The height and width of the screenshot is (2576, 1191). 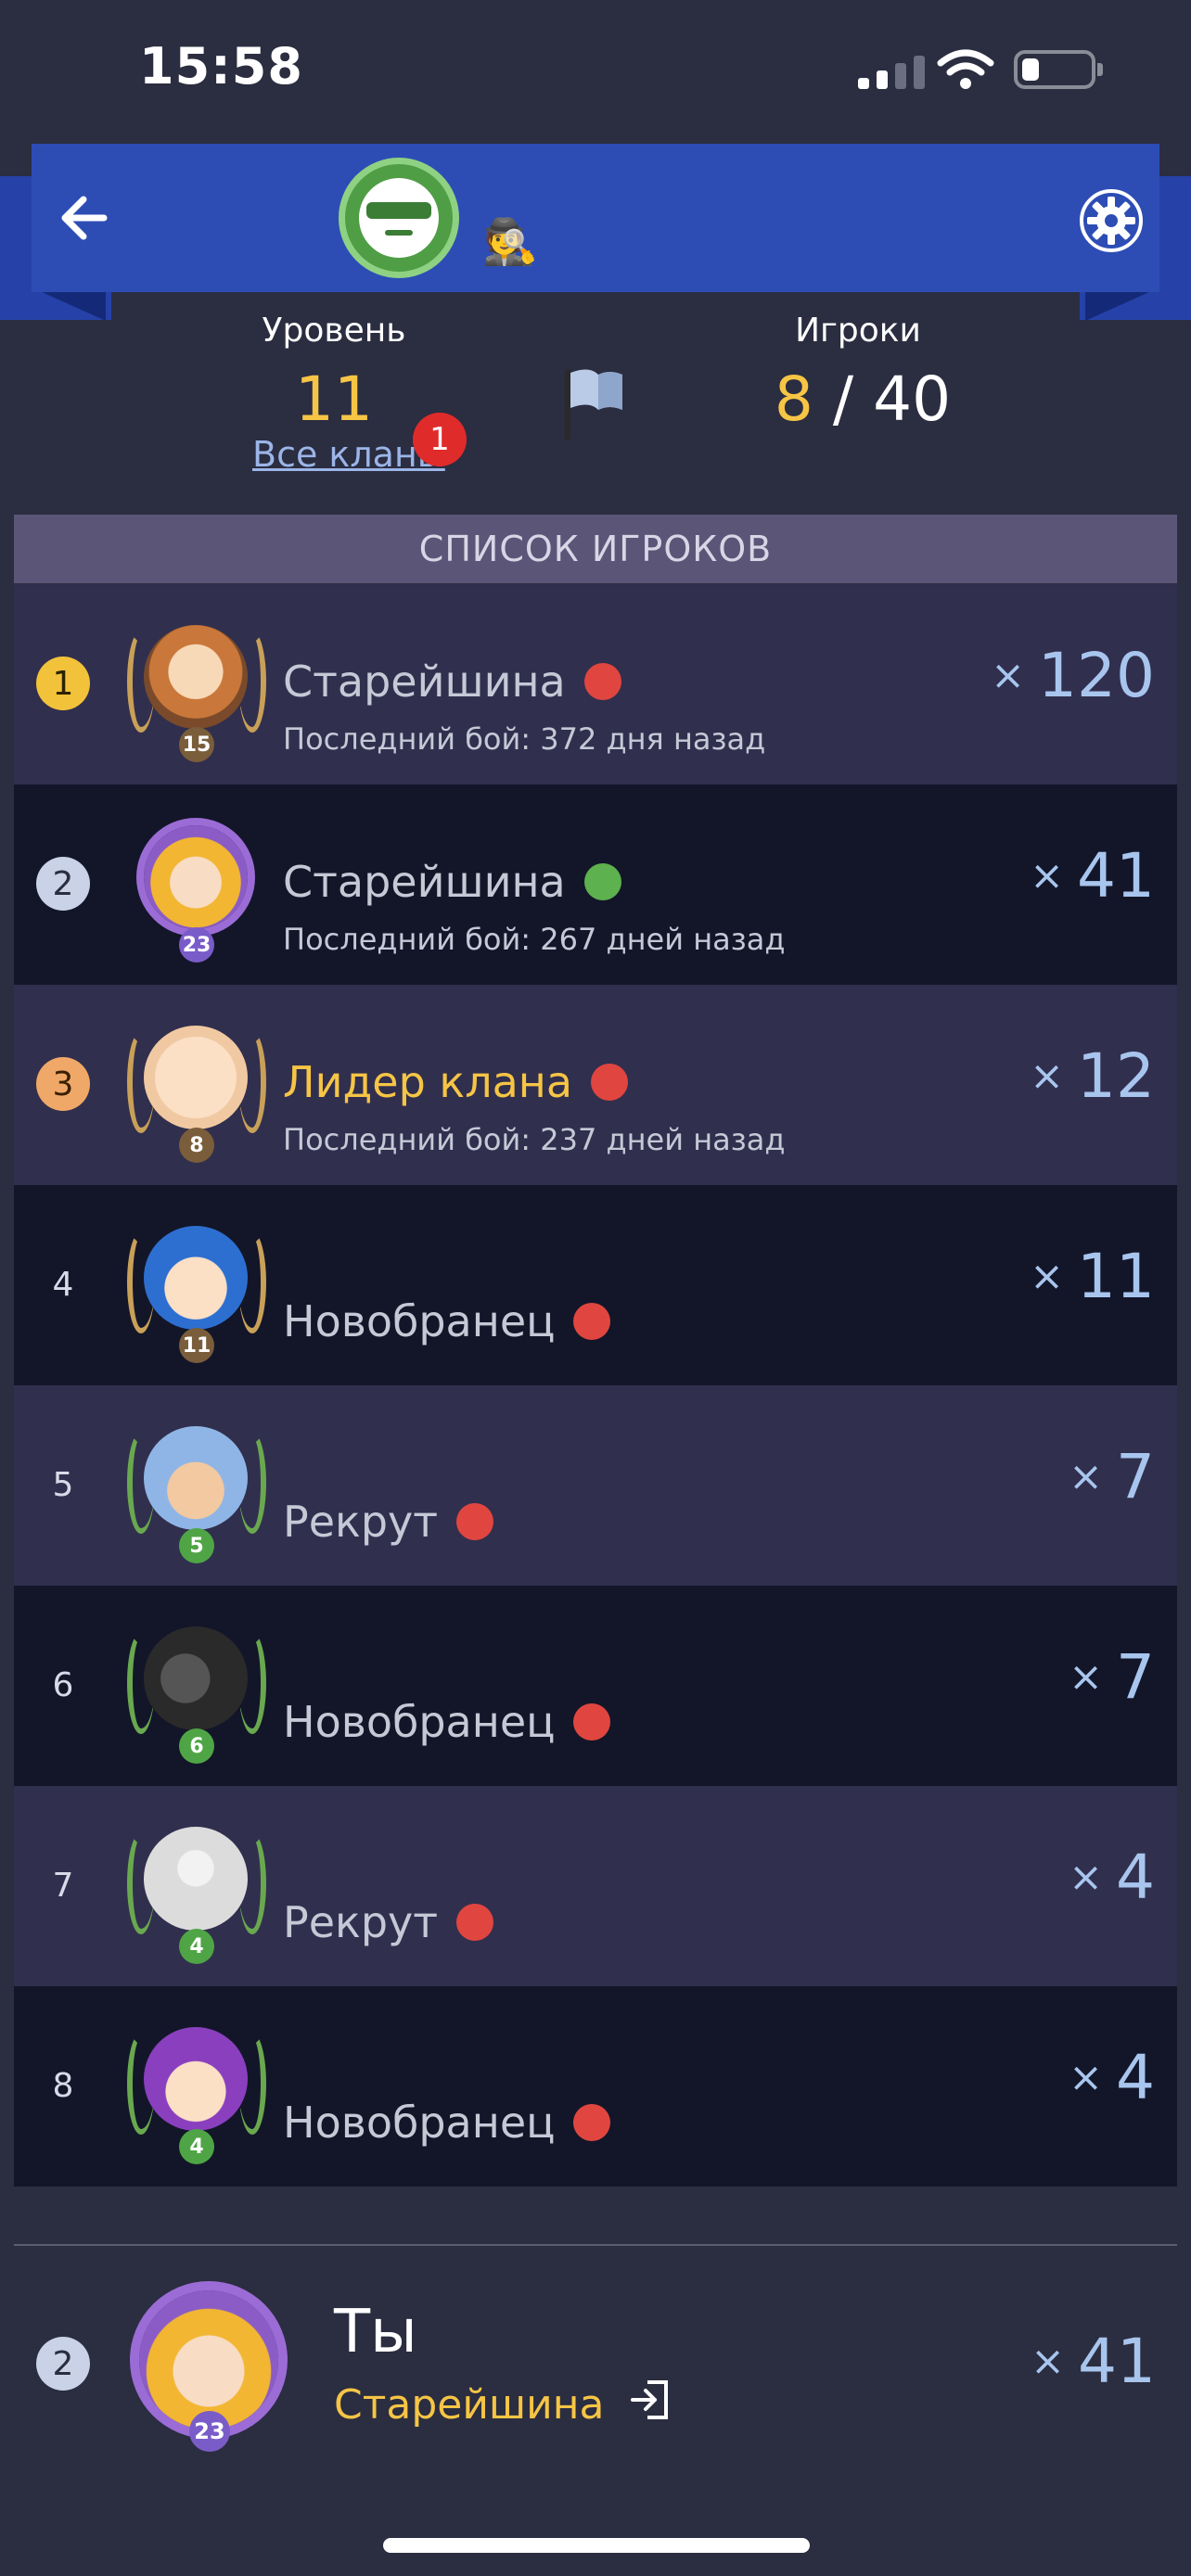 I want to click on clan-emblem-face-icon, so click(x=399, y=218).